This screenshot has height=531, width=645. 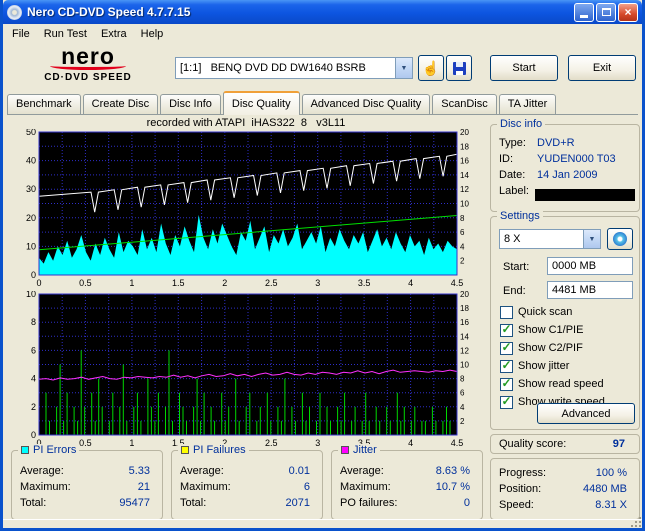 What do you see at coordinates (506, 366) in the screenshot?
I see `show-jitter-checkbox: ✓` at bounding box center [506, 366].